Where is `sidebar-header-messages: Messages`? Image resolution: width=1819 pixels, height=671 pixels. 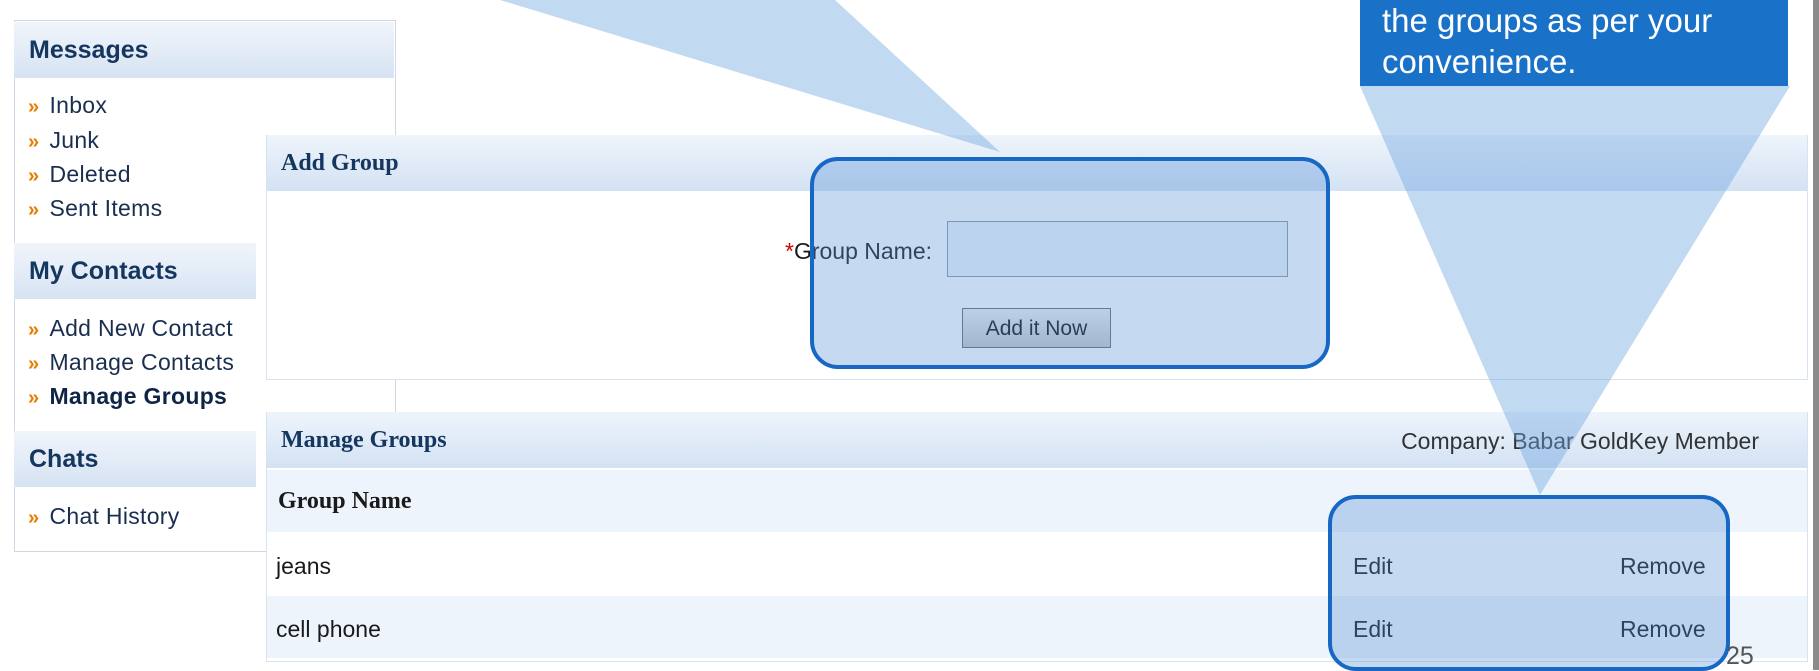
sidebar-header-messages: Messages is located at coordinates (204, 50).